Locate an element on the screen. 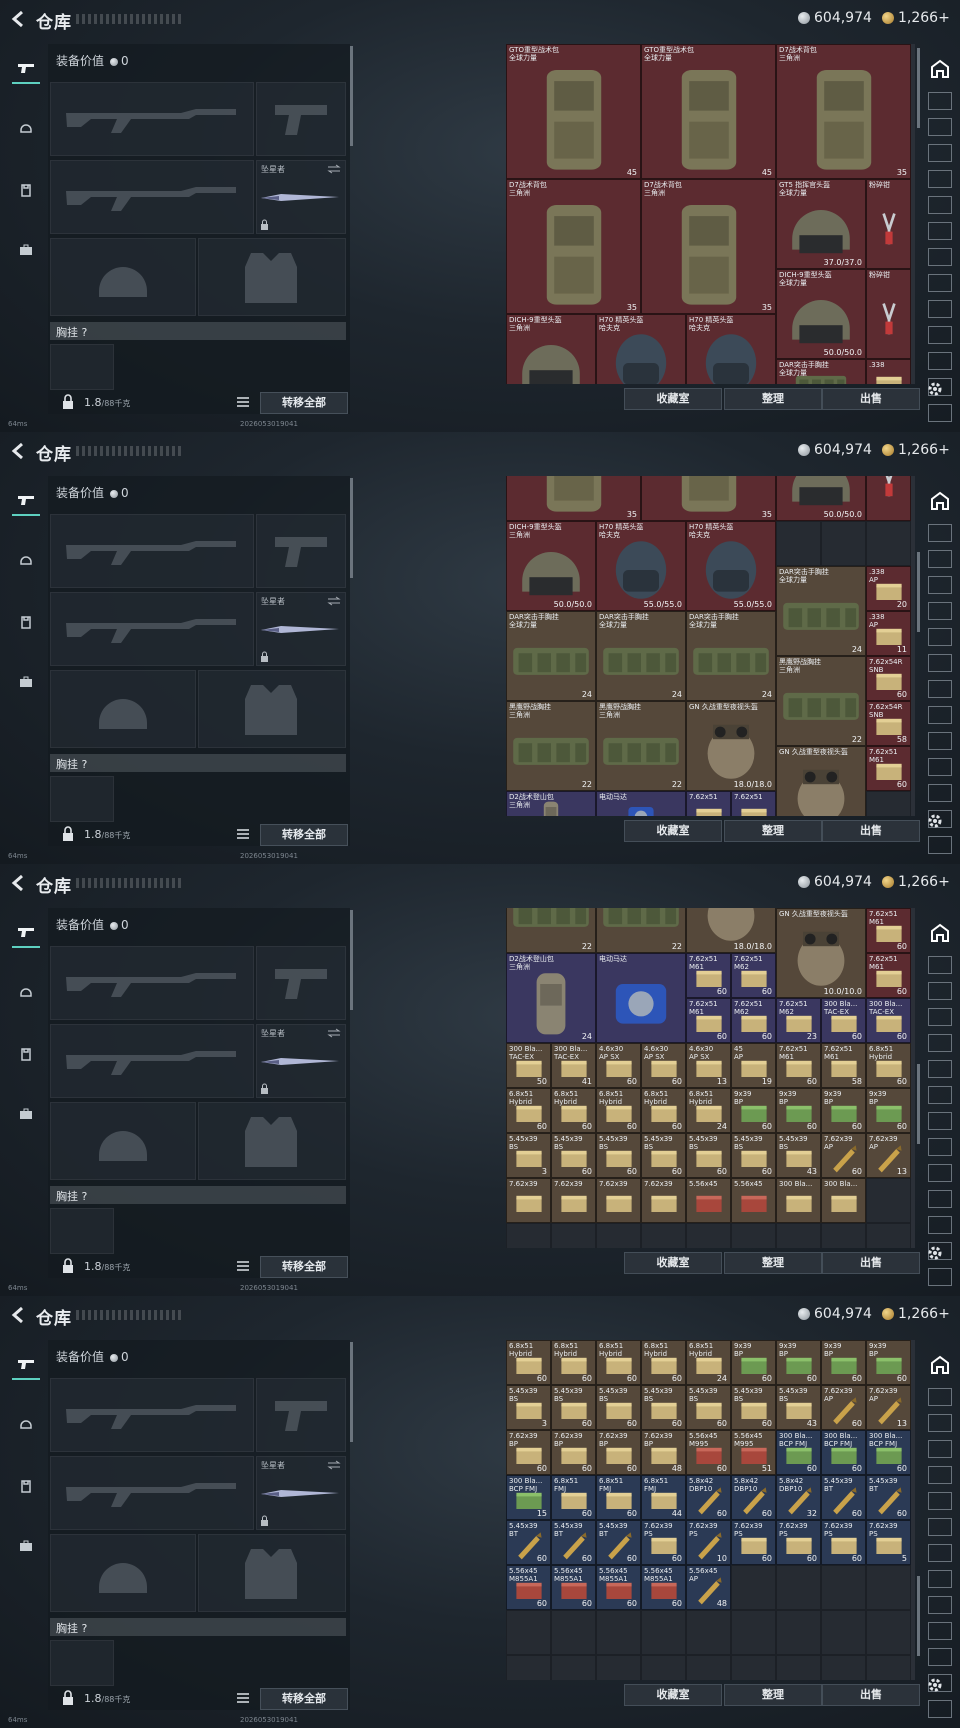  inventory-item: 7.62x39 BP 60 is located at coordinates (573, 1452).